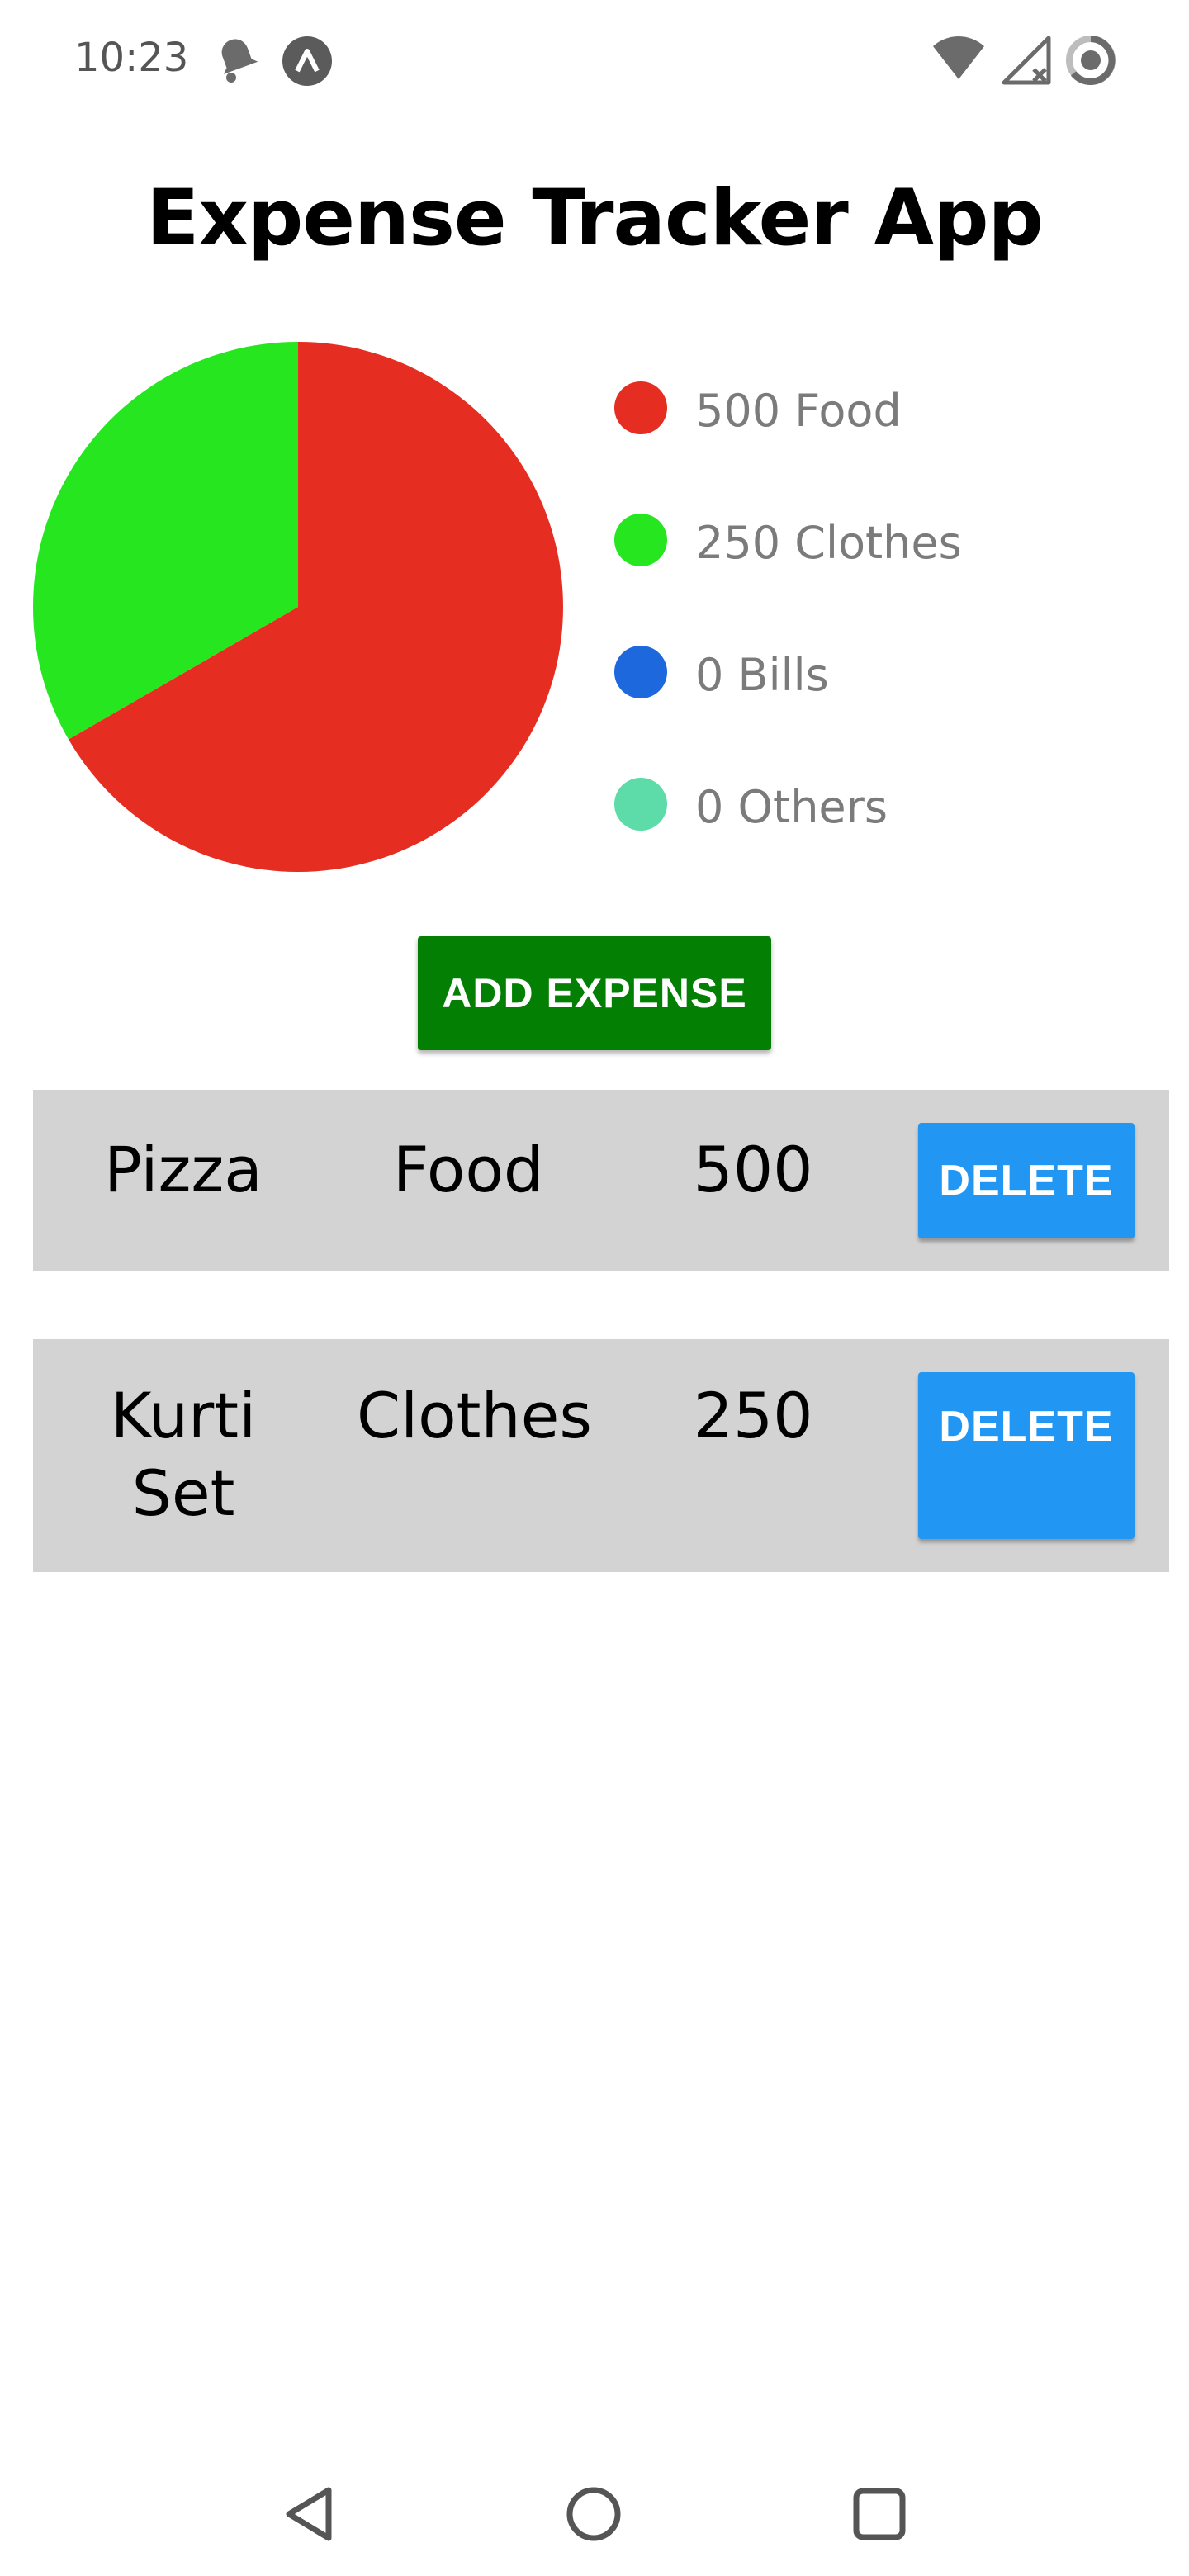 The height and width of the screenshot is (2576, 1189). Describe the element at coordinates (762, 675) in the screenshot. I see `legend-label-bills: 0 Bills` at that location.